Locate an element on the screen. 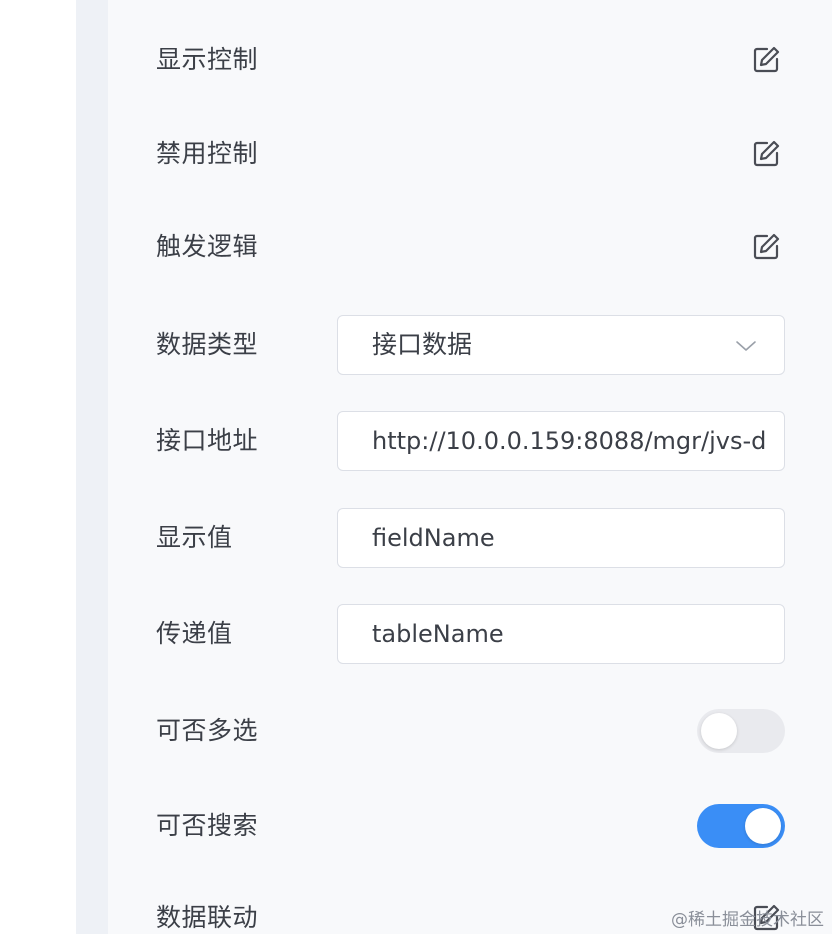 This screenshot has height=948, width=832. left-rail is located at coordinates (92, 467).